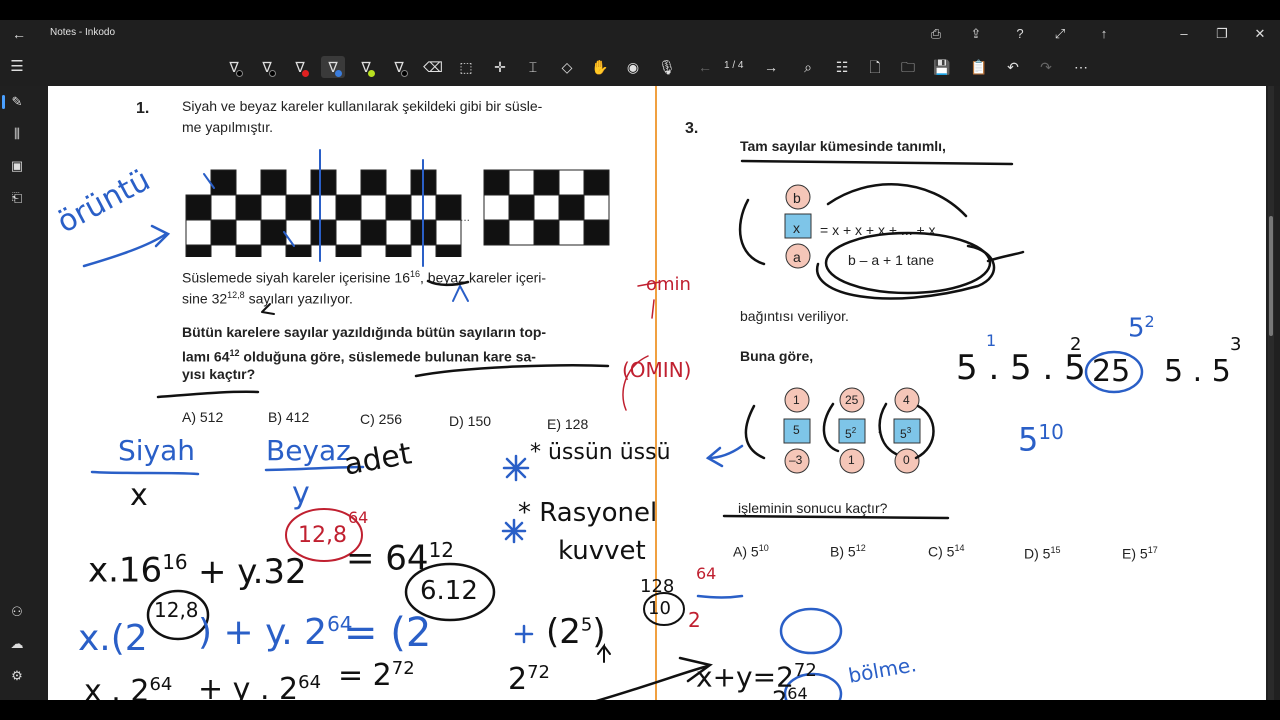 The width and height of the screenshot is (1280, 720). What do you see at coordinates (1046, 67) in the screenshot?
I see `redo-icon: ↷` at bounding box center [1046, 67].